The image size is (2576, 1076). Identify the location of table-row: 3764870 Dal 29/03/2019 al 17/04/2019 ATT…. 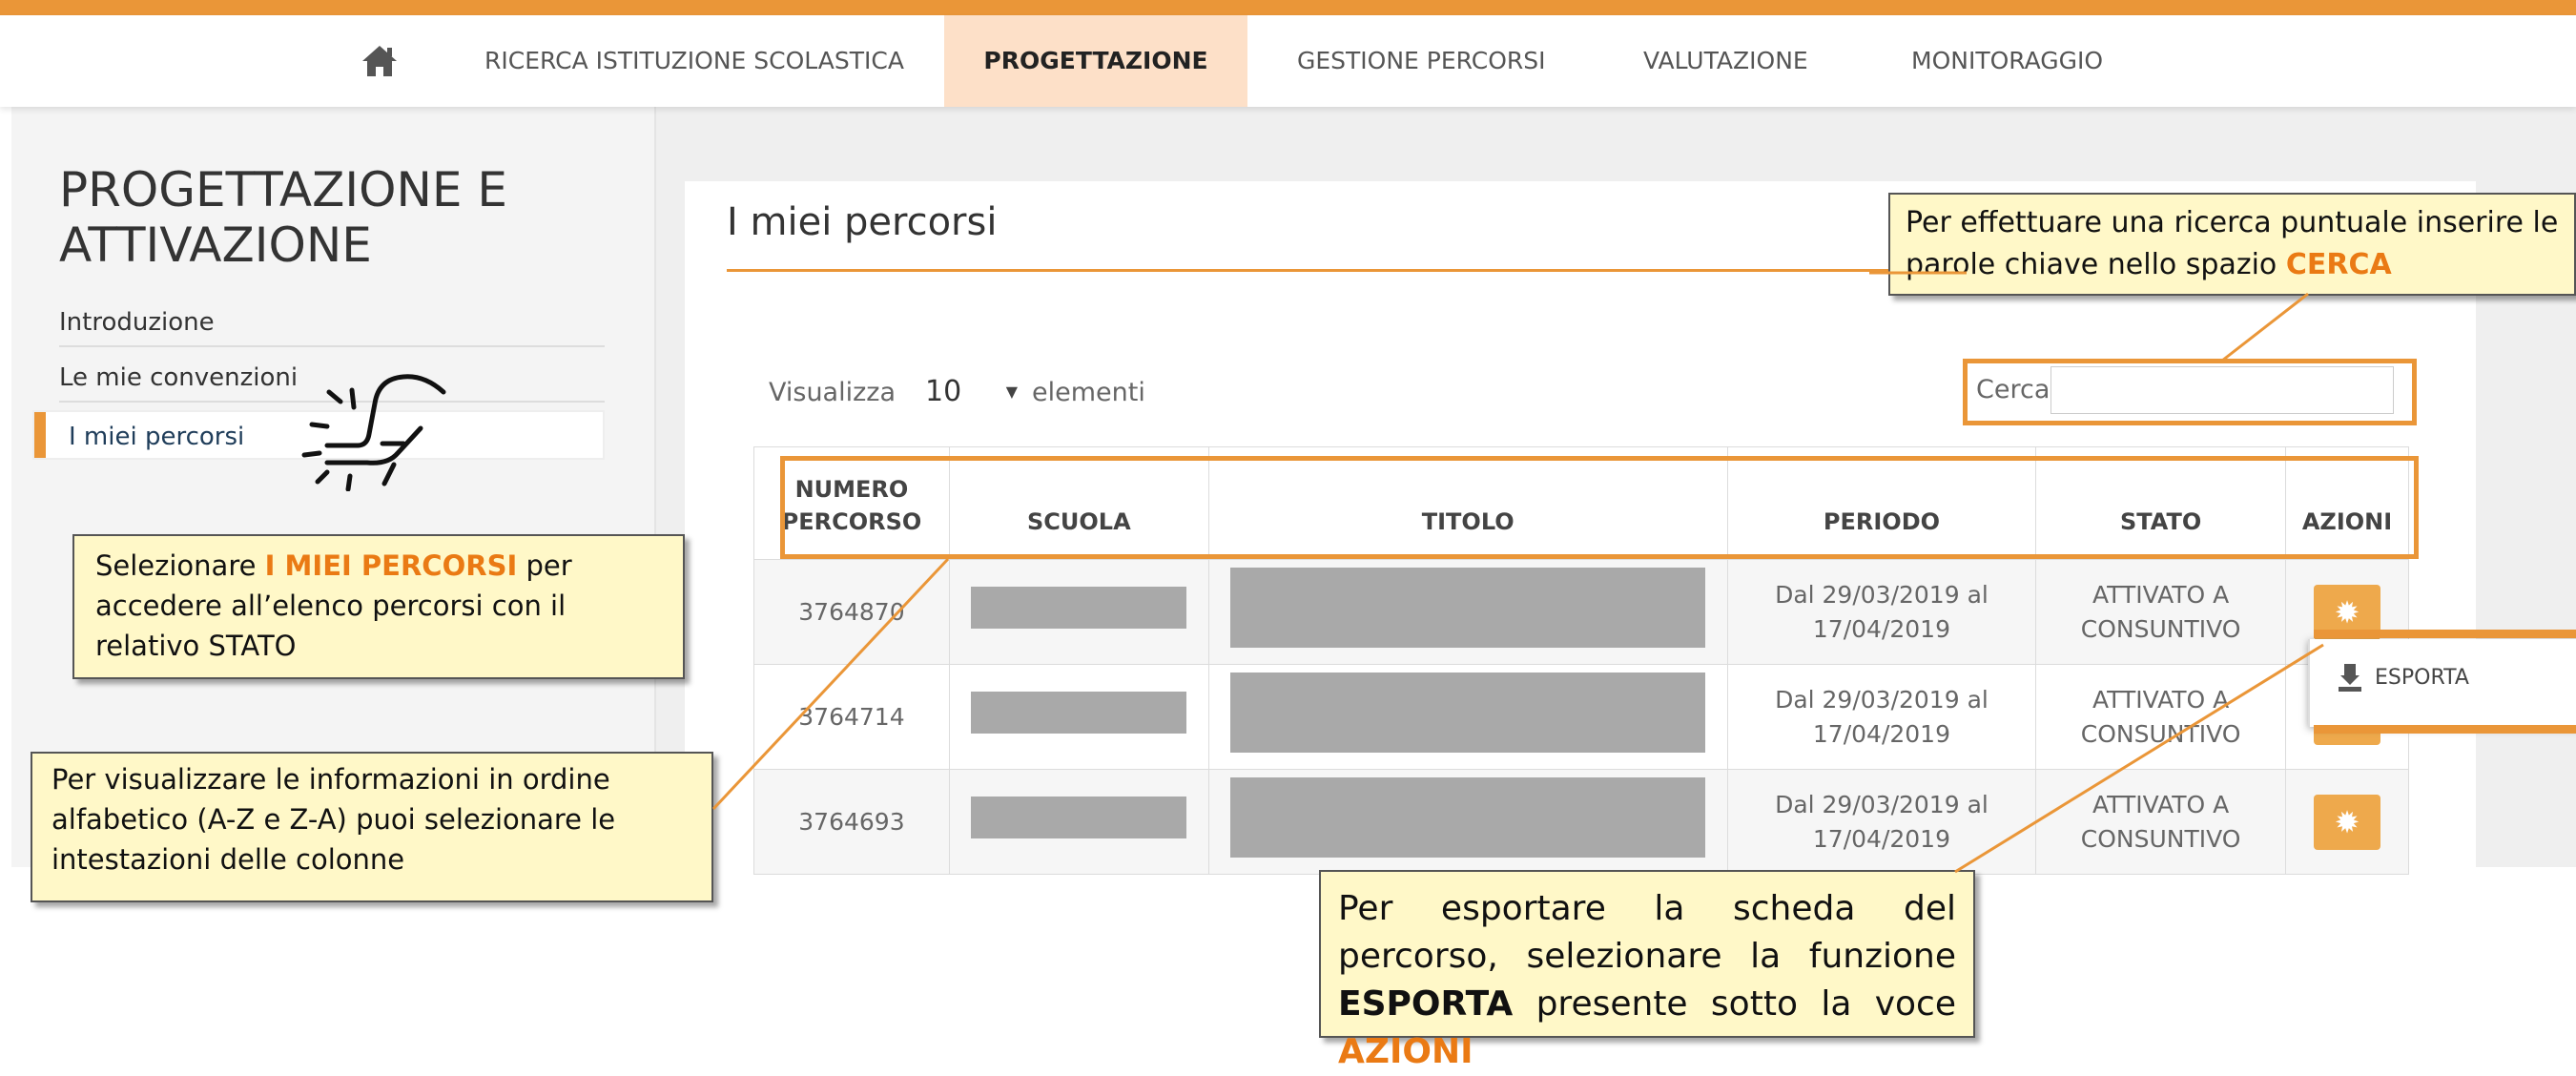
(1581, 612).